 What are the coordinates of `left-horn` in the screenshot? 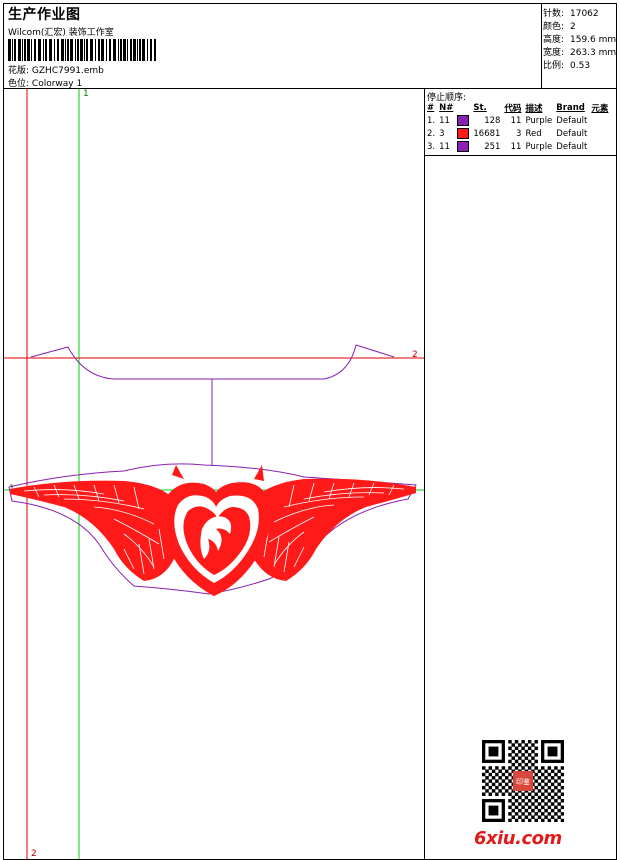 It's located at (178, 472).